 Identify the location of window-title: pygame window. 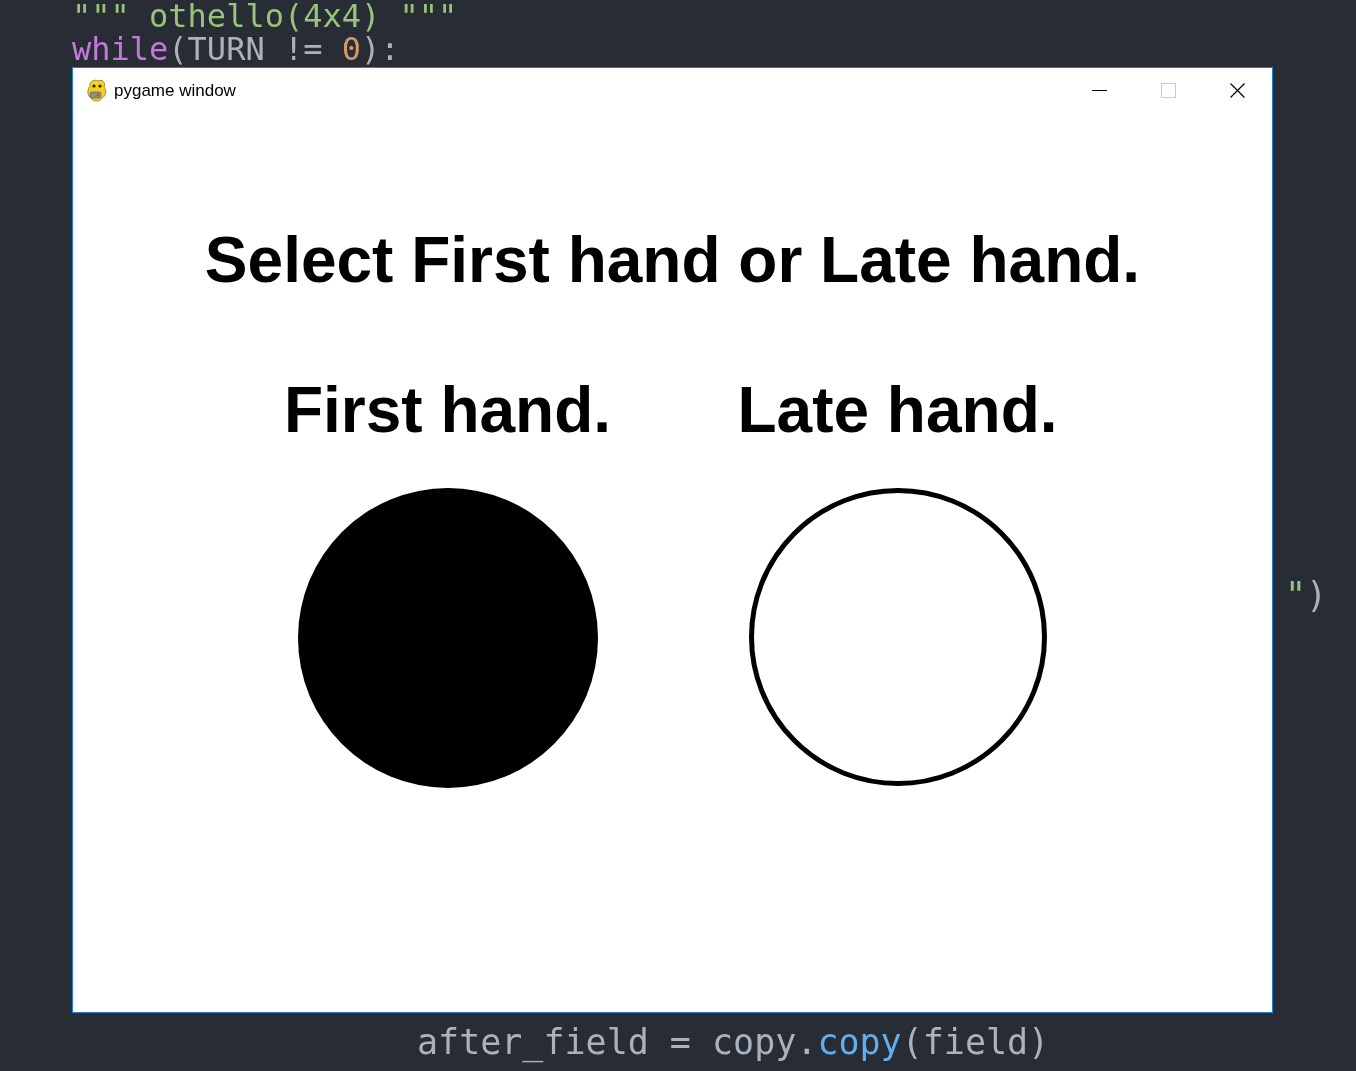
(175, 90).